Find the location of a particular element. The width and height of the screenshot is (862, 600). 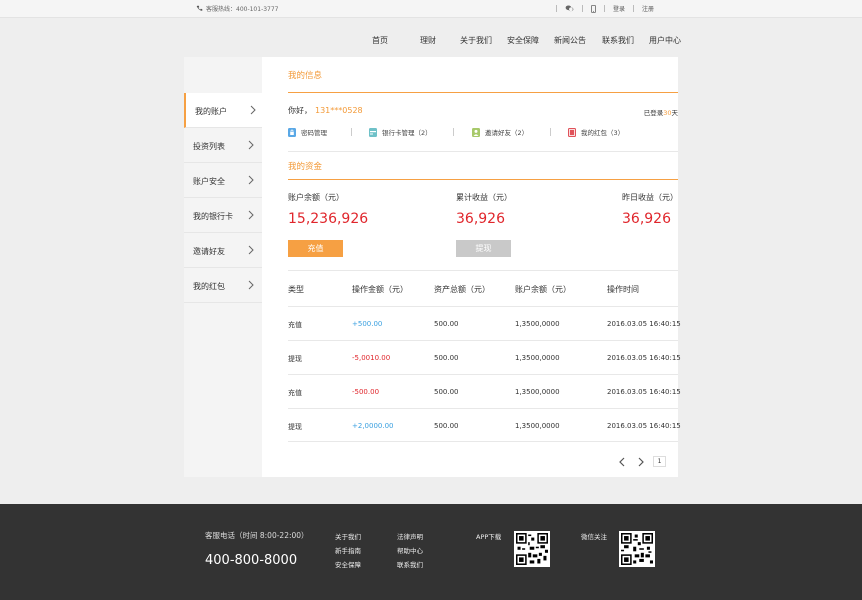

link-label: 密码管理 is located at coordinates (314, 133).